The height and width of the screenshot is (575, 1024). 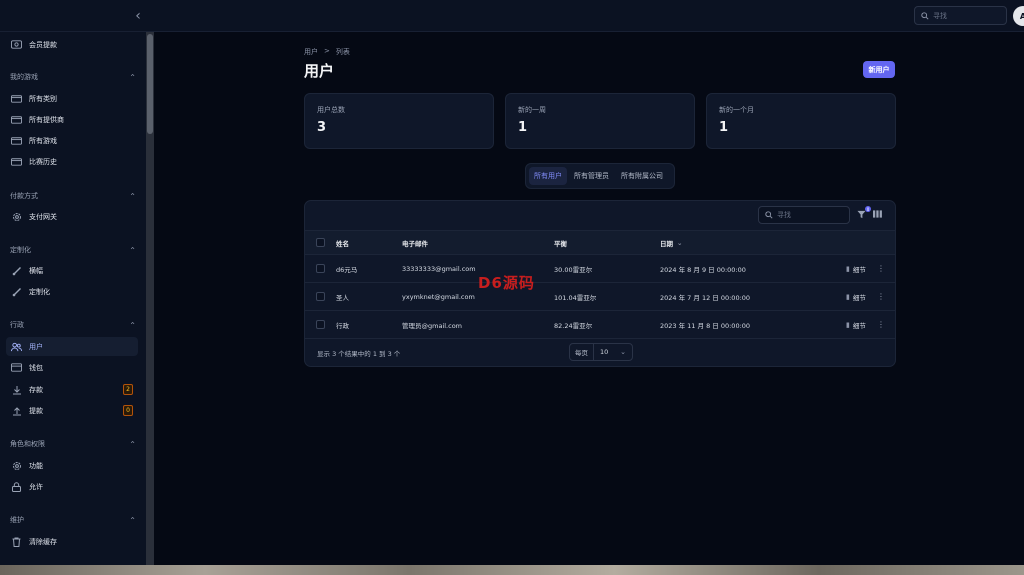 I want to click on tab-all-users: 所有用户, so click(x=548, y=176).